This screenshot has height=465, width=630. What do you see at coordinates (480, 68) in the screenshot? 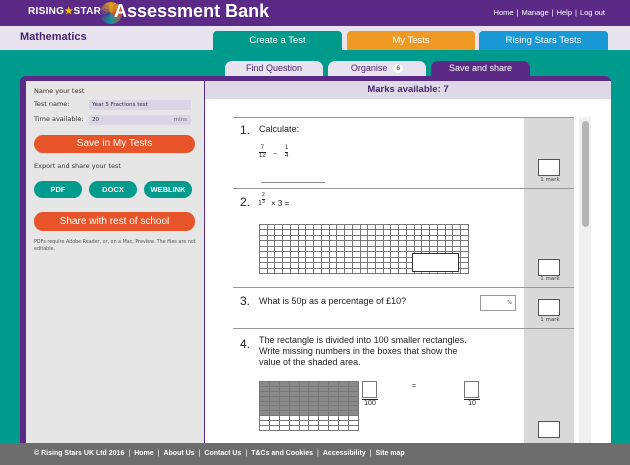
I see `subtab-save-and-share: Save and share` at bounding box center [480, 68].